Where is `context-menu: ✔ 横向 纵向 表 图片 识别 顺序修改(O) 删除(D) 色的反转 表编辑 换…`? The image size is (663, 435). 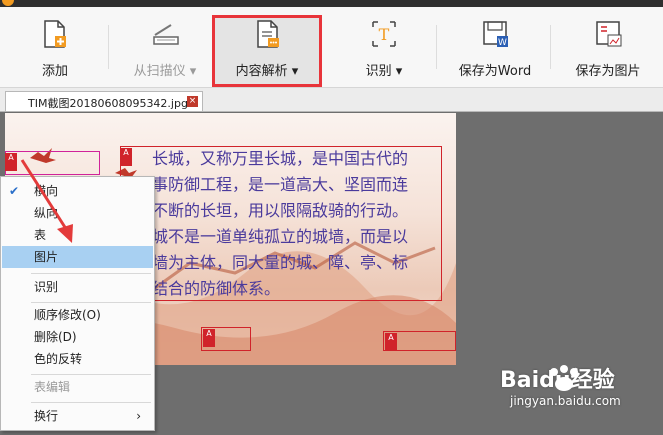
context-menu: ✔ 横向 纵向 表 图片 识别 顺序修改(O) 删除(D) 色的反转 表编辑 换… is located at coordinates (77, 303).